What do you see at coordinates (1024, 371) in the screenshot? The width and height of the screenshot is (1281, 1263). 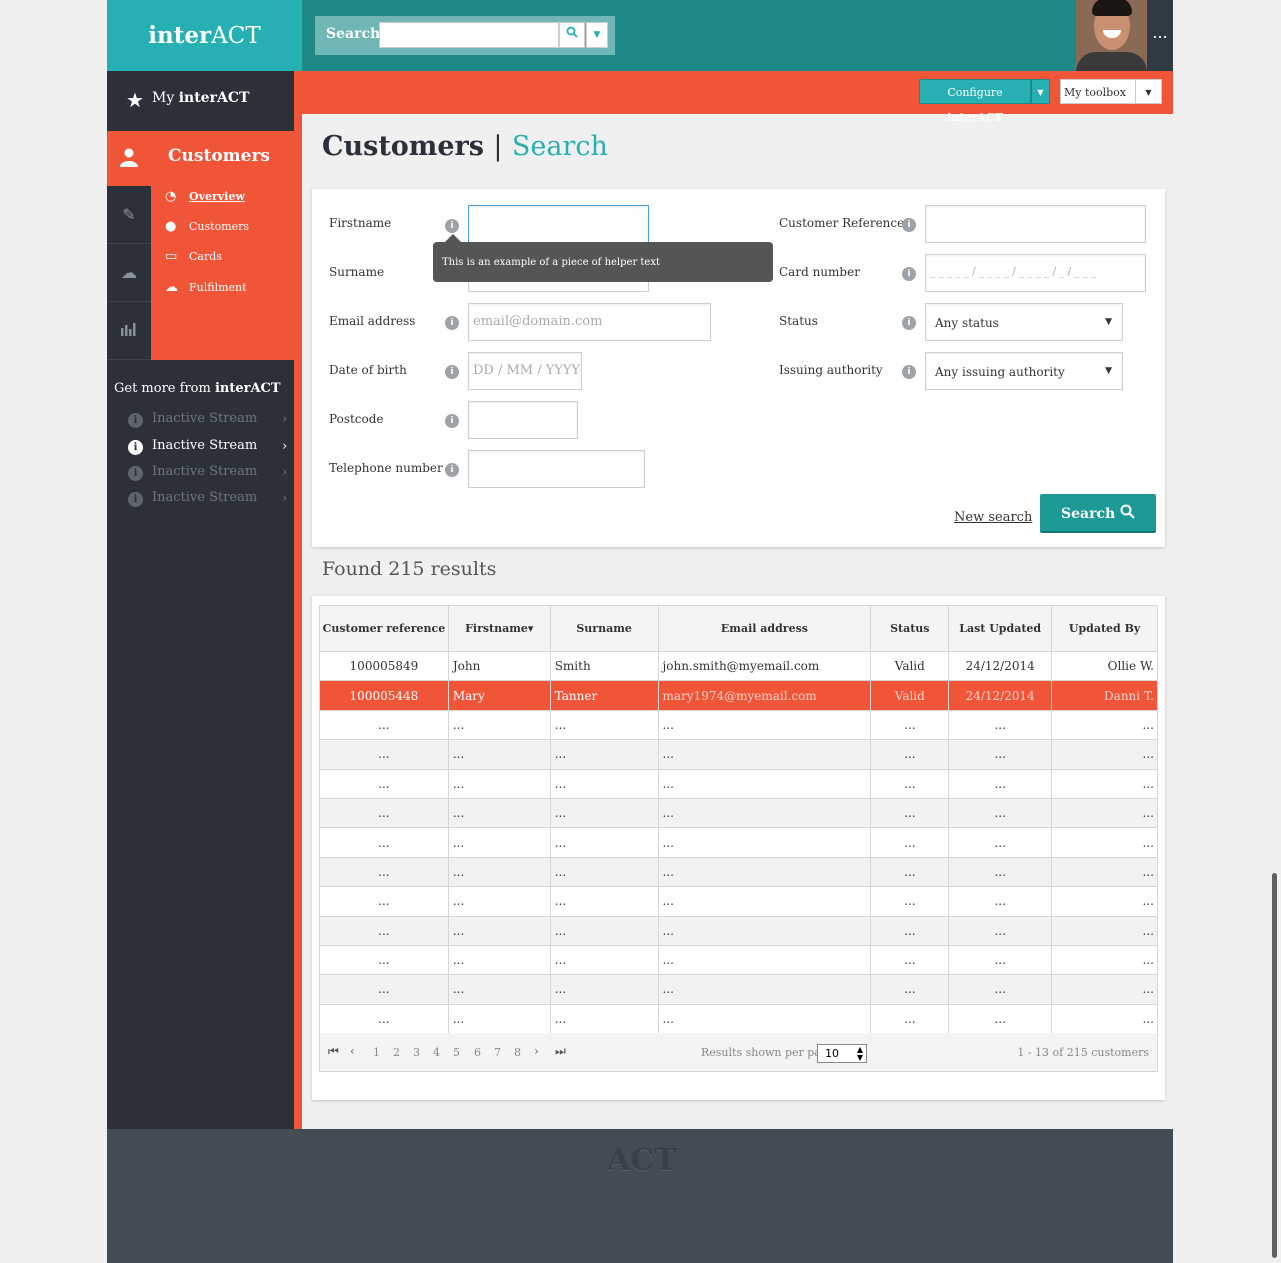 I see `issuing-select: Any issuing authority ▼` at bounding box center [1024, 371].